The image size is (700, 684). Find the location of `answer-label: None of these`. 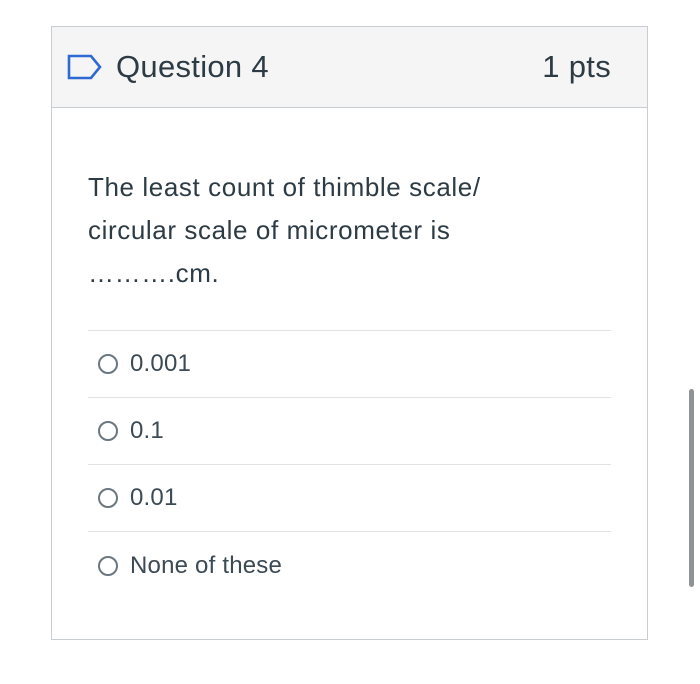

answer-label: None of these is located at coordinates (206, 565).